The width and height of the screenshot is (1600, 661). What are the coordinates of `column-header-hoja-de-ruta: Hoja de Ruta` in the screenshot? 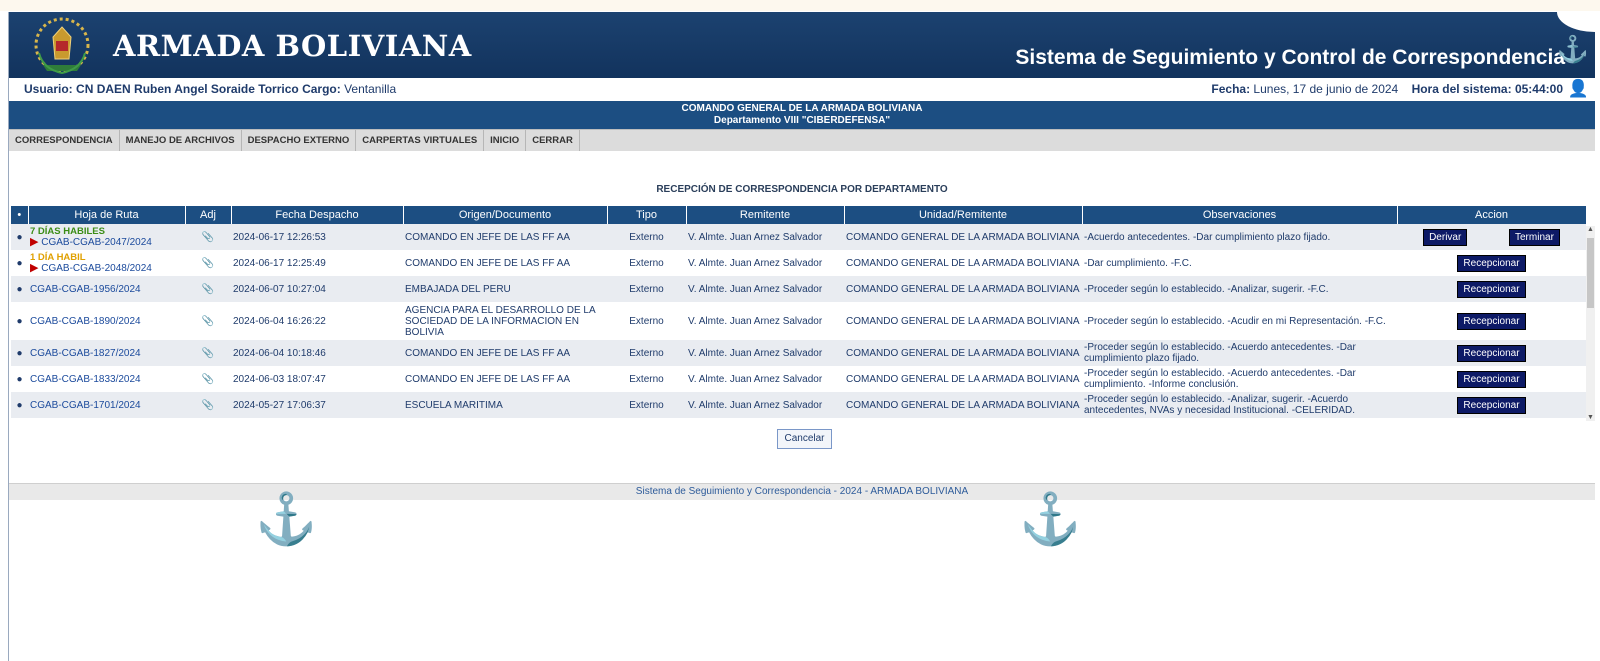 It's located at (107, 215).